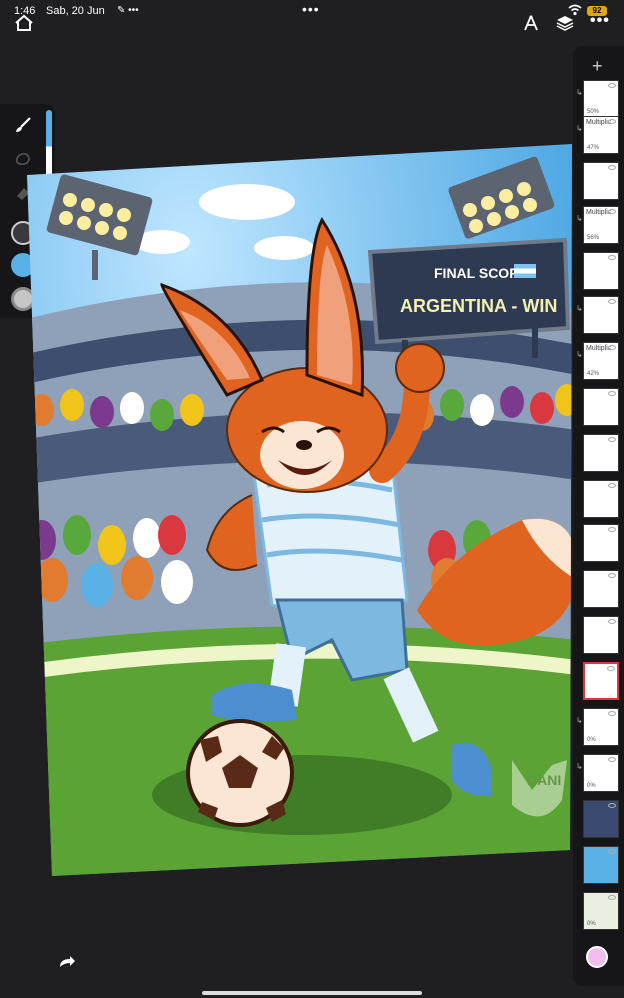  I want to click on layer-thumbnail-selected, so click(601, 681).